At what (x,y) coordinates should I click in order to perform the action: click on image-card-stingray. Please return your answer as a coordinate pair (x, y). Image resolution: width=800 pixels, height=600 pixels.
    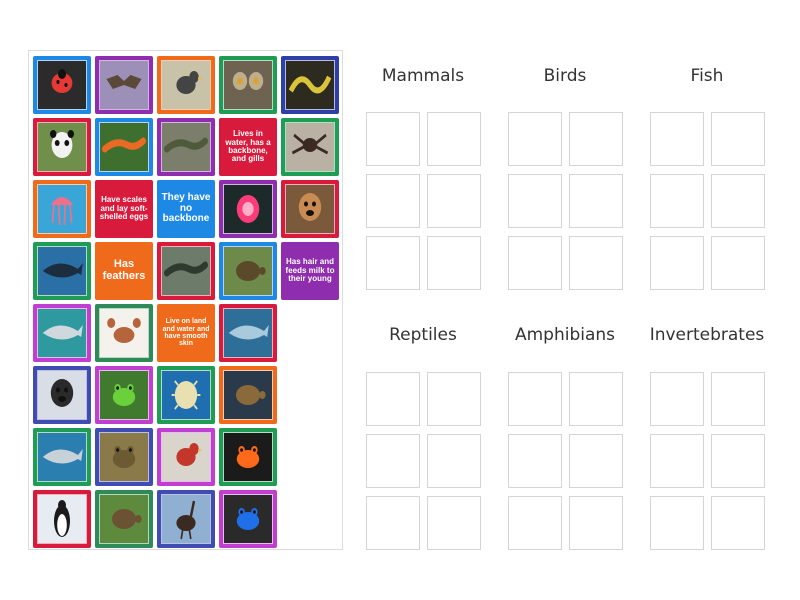
    Looking at the image, I should click on (248, 333).